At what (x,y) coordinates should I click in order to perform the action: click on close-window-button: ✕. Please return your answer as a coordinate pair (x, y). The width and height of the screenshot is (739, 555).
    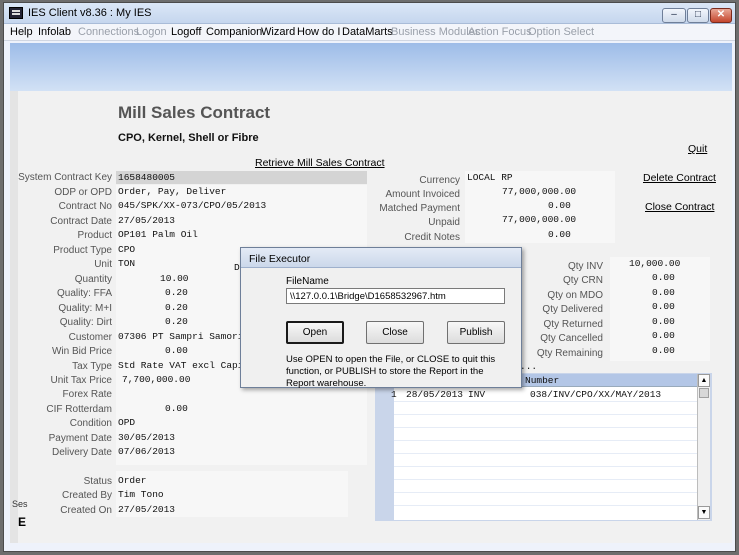
    Looking at the image, I should click on (721, 15).